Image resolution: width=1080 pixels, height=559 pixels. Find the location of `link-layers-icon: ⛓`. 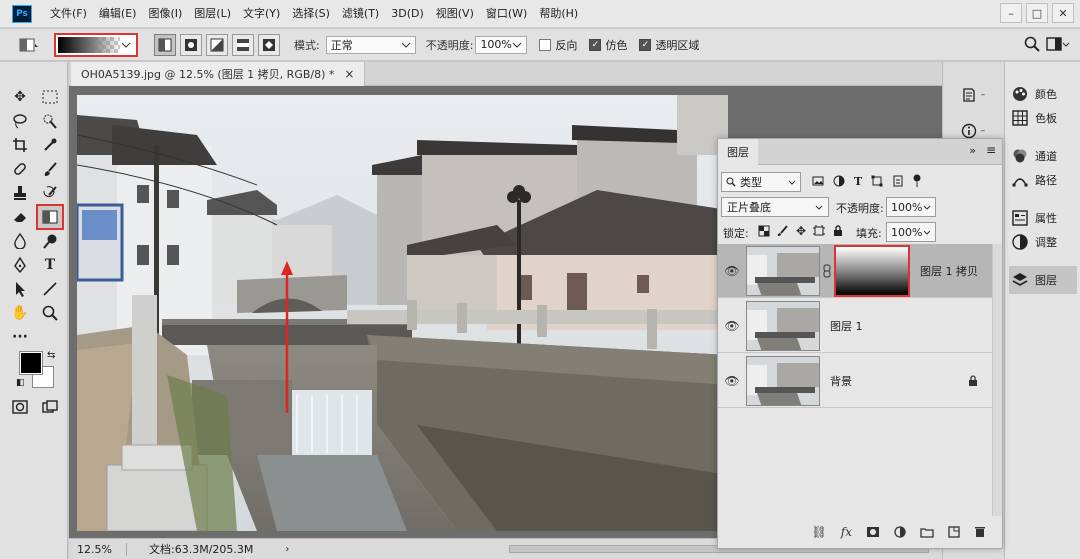

link-layers-icon: ⛓ is located at coordinates (819, 532).